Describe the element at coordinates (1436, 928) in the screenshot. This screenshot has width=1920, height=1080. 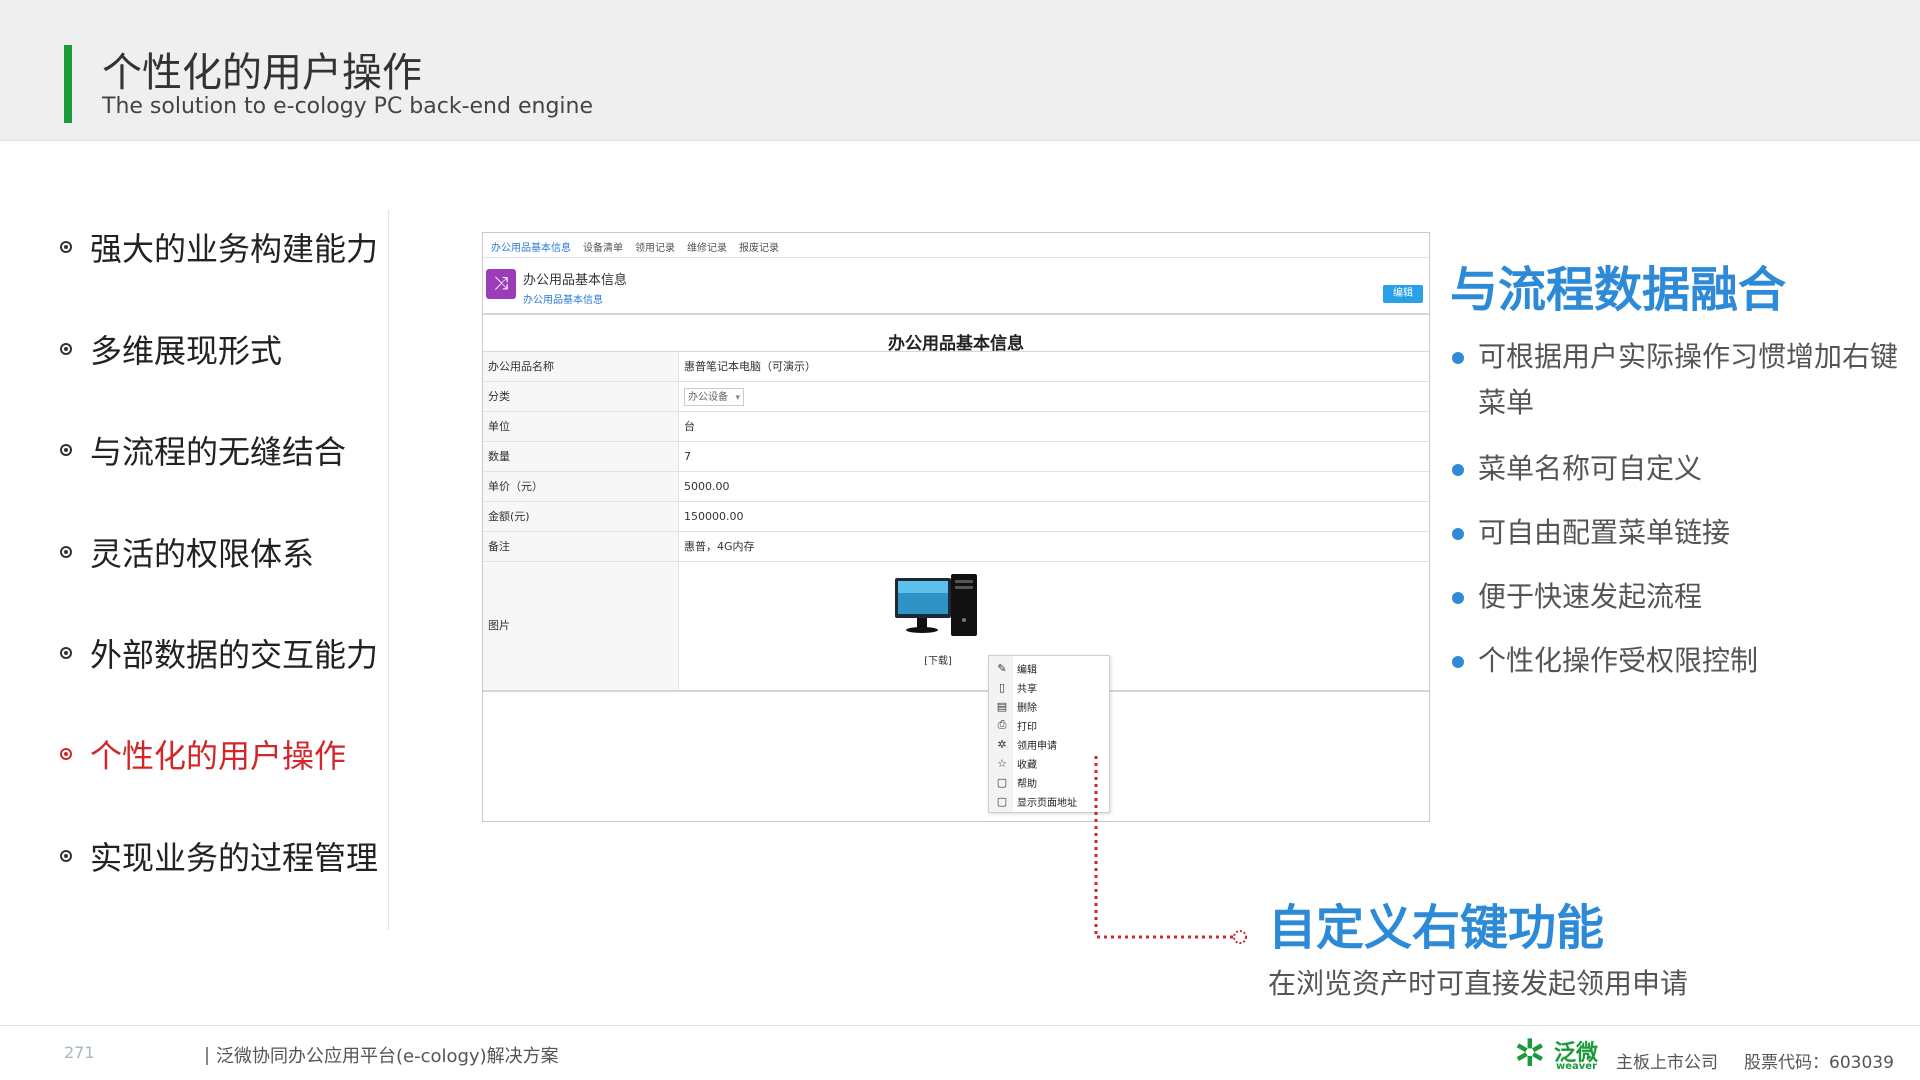
I see `annotation-title: 自定义右键功能` at that location.